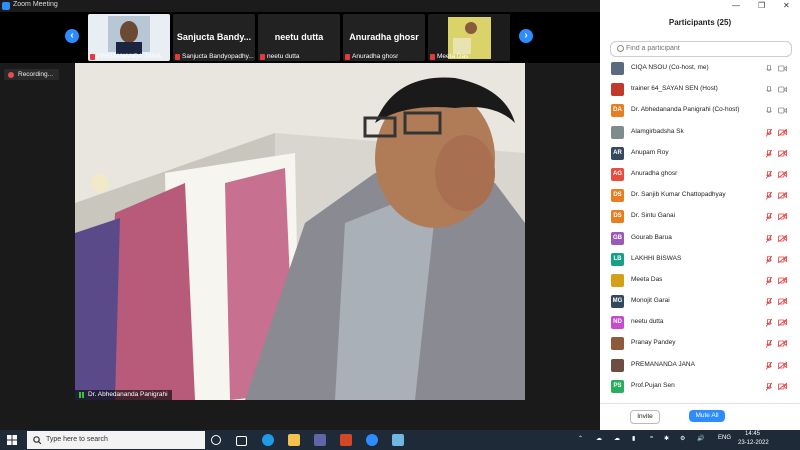 The width and height of the screenshot is (800, 450). What do you see at coordinates (599, 438) in the screenshot?
I see `network-icon: ☁` at bounding box center [599, 438].